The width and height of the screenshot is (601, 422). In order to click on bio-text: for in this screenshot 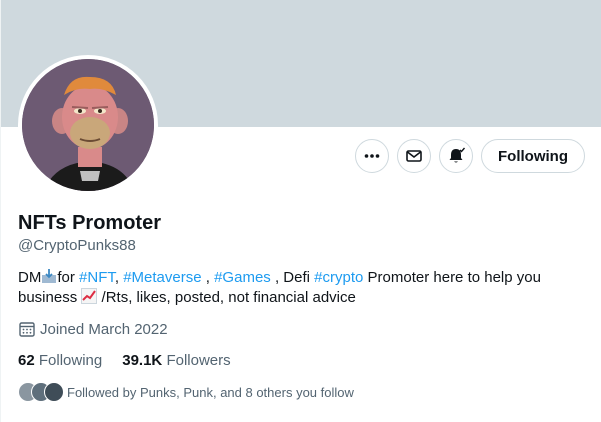, I will do `click(68, 277)`.